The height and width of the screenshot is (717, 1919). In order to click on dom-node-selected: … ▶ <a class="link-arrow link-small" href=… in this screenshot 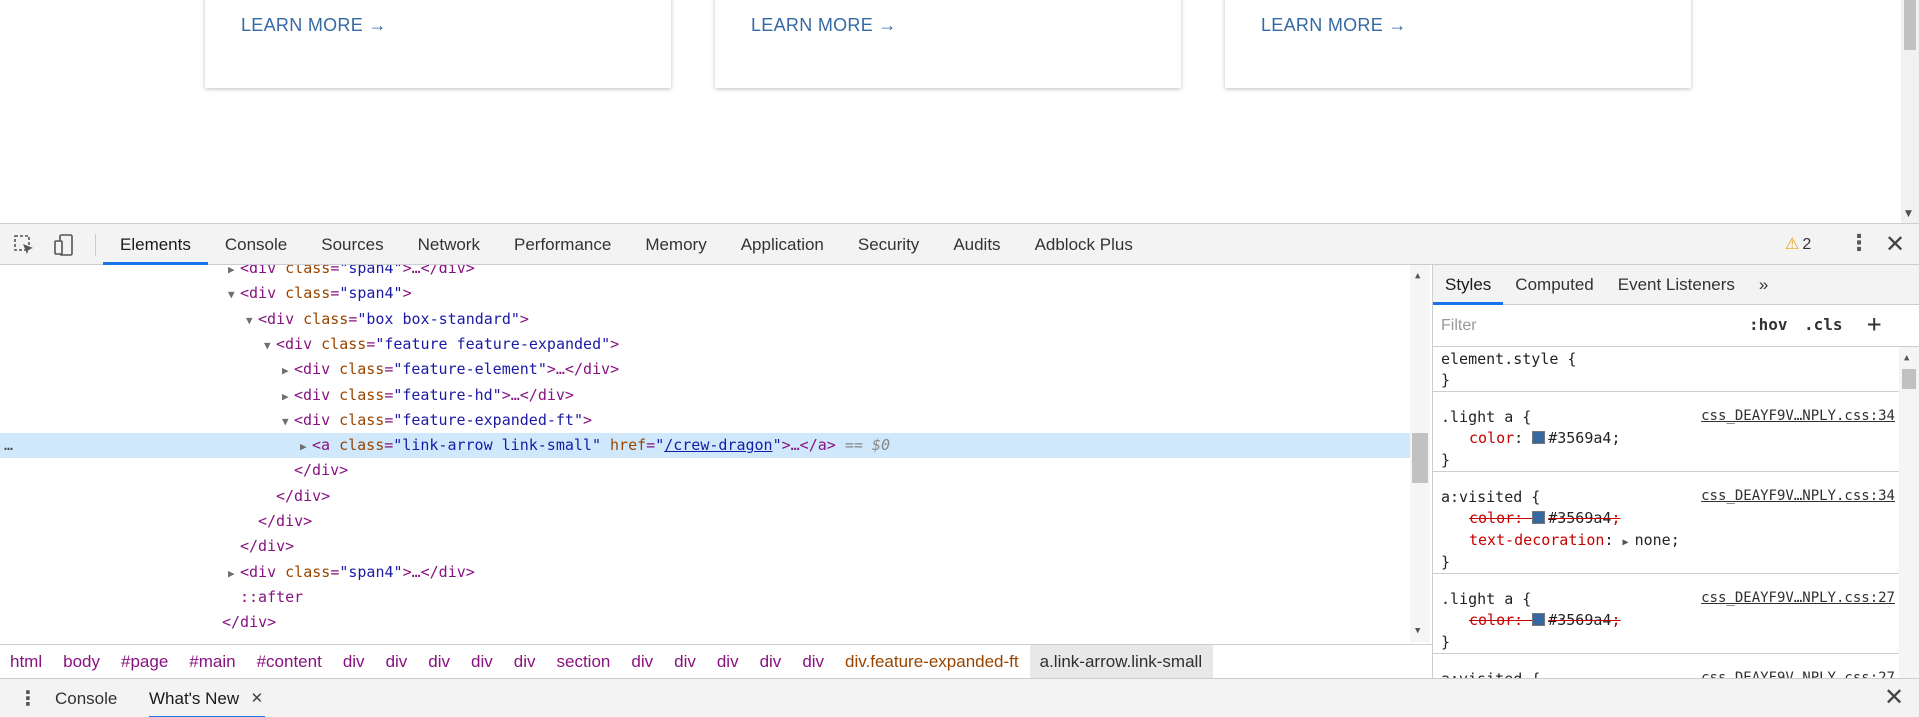, I will do `click(705, 446)`.